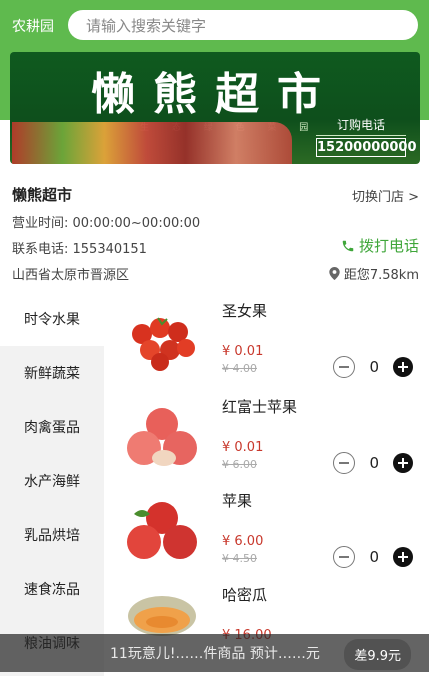 The width and height of the screenshot is (429, 676). Describe the element at coordinates (146, 25) in the screenshot. I see `search-placeholder: 请输入搜索关键字` at that location.